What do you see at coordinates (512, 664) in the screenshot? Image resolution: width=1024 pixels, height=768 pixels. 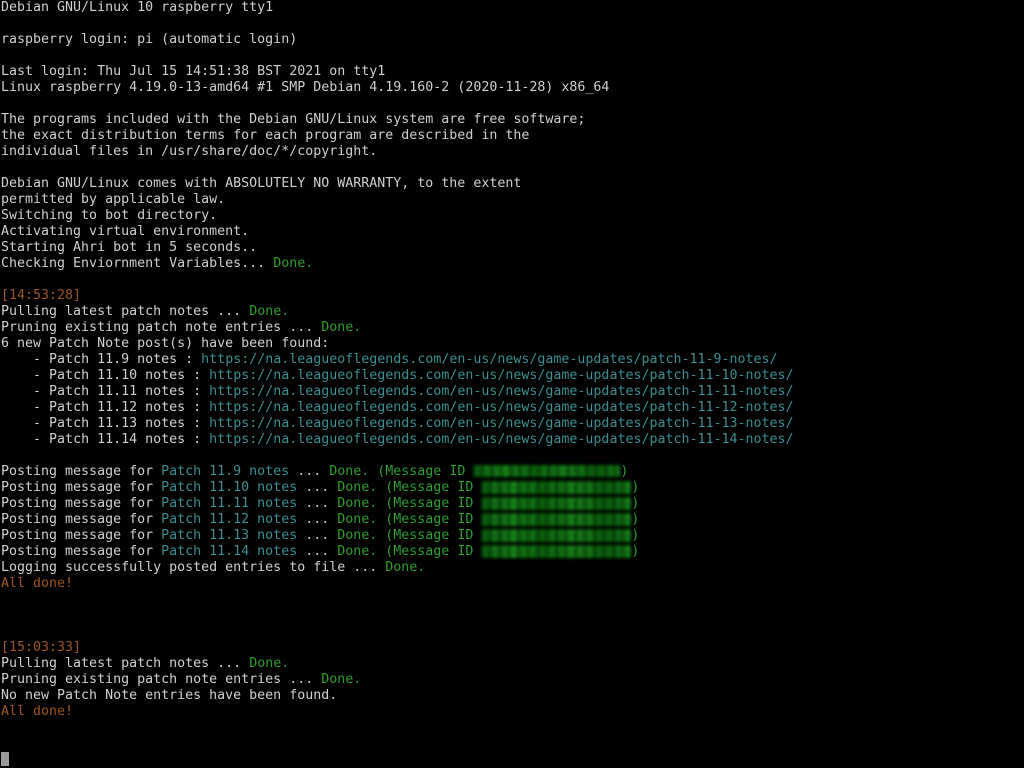 I see `run2-pulling-line: Pulling latest patch notes ... Done.` at bounding box center [512, 664].